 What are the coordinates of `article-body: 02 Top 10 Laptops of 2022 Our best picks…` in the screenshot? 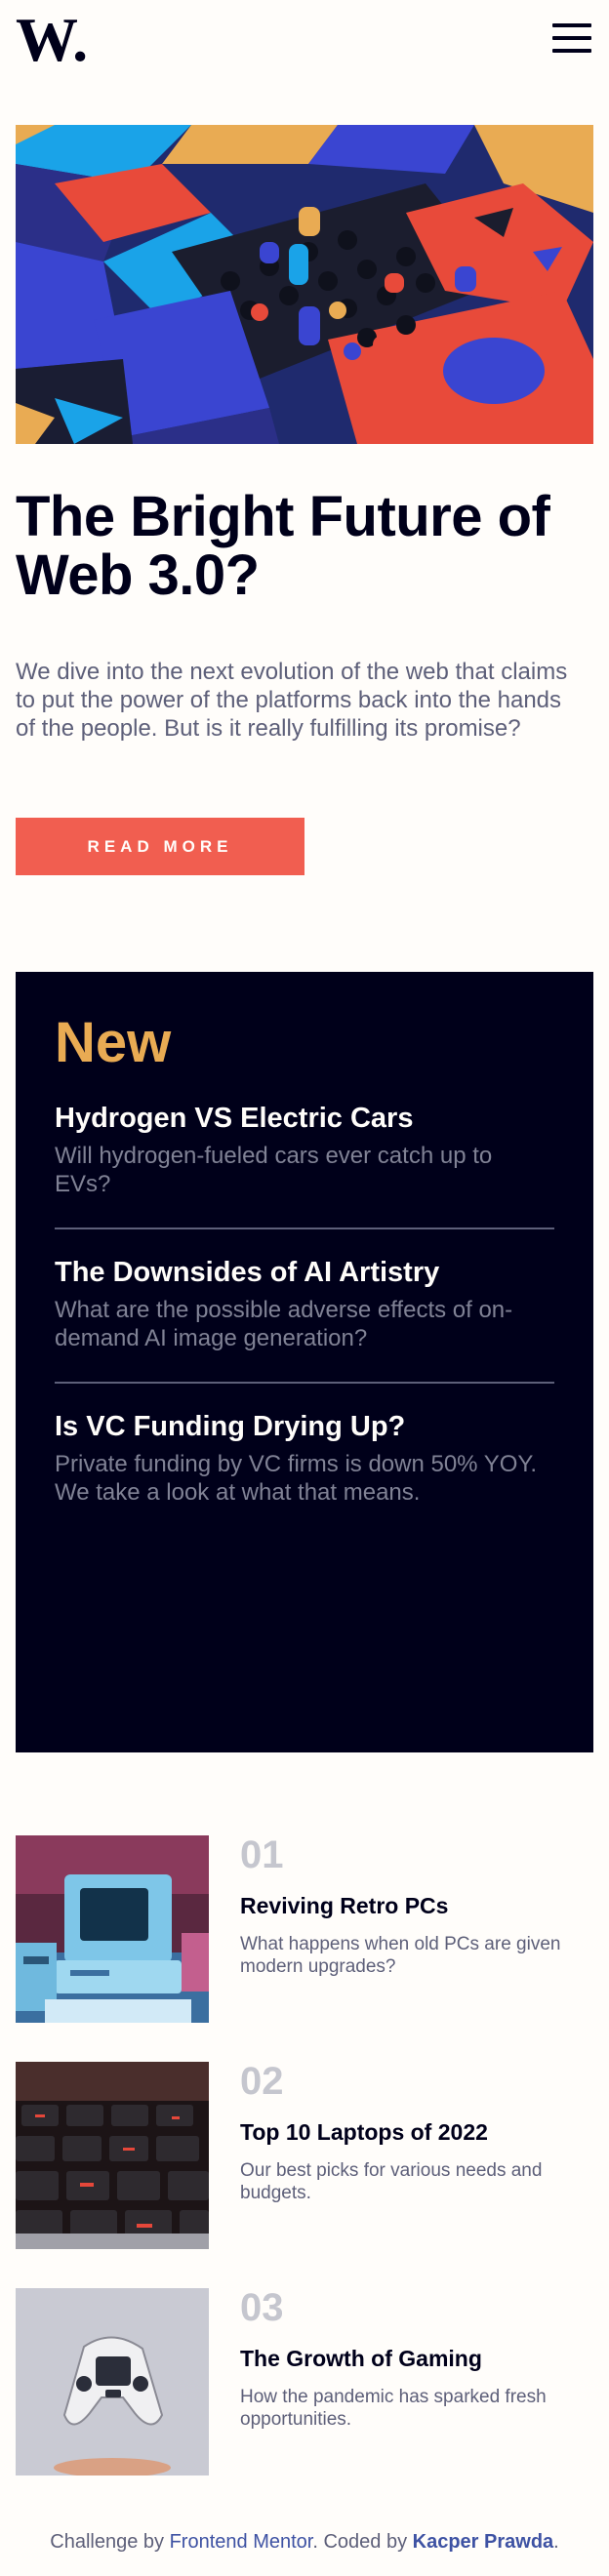 It's located at (417, 2133).